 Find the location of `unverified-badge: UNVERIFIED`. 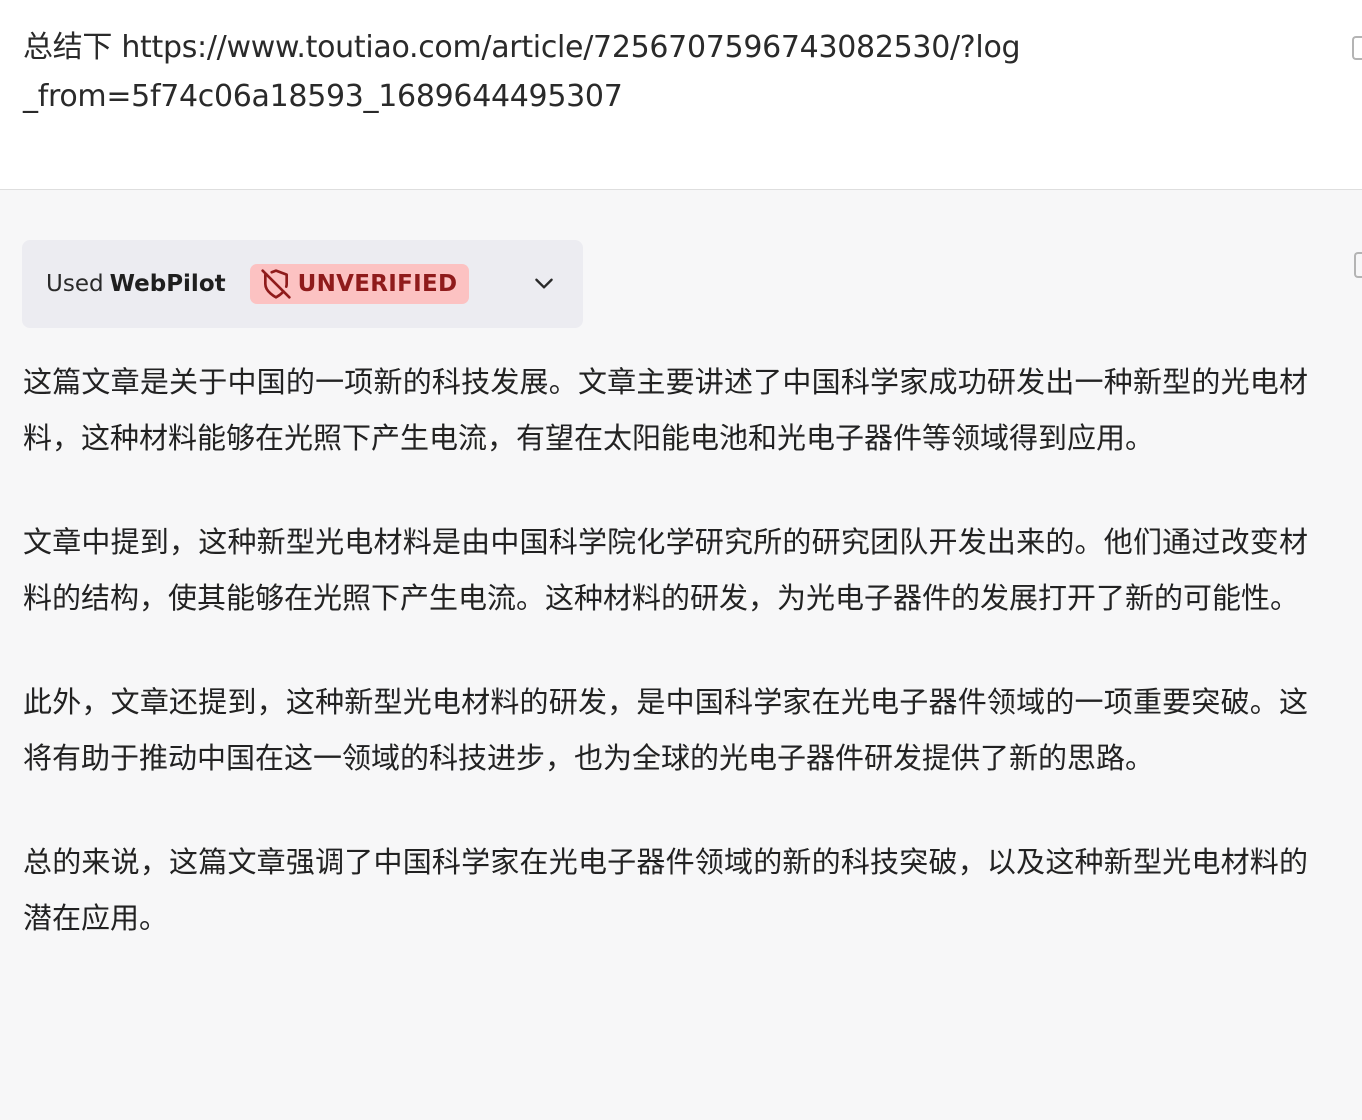

unverified-badge: UNVERIFIED is located at coordinates (359, 284).